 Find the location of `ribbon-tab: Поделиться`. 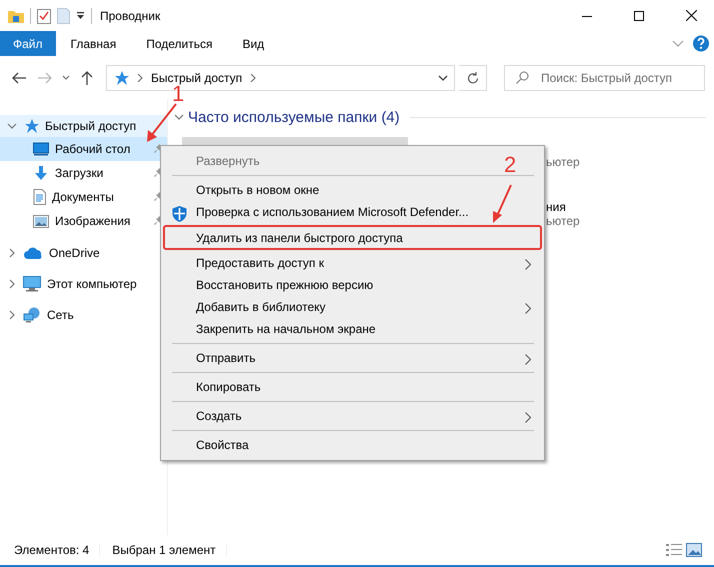

ribbon-tab: Поделиться is located at coordinates (179, 43).